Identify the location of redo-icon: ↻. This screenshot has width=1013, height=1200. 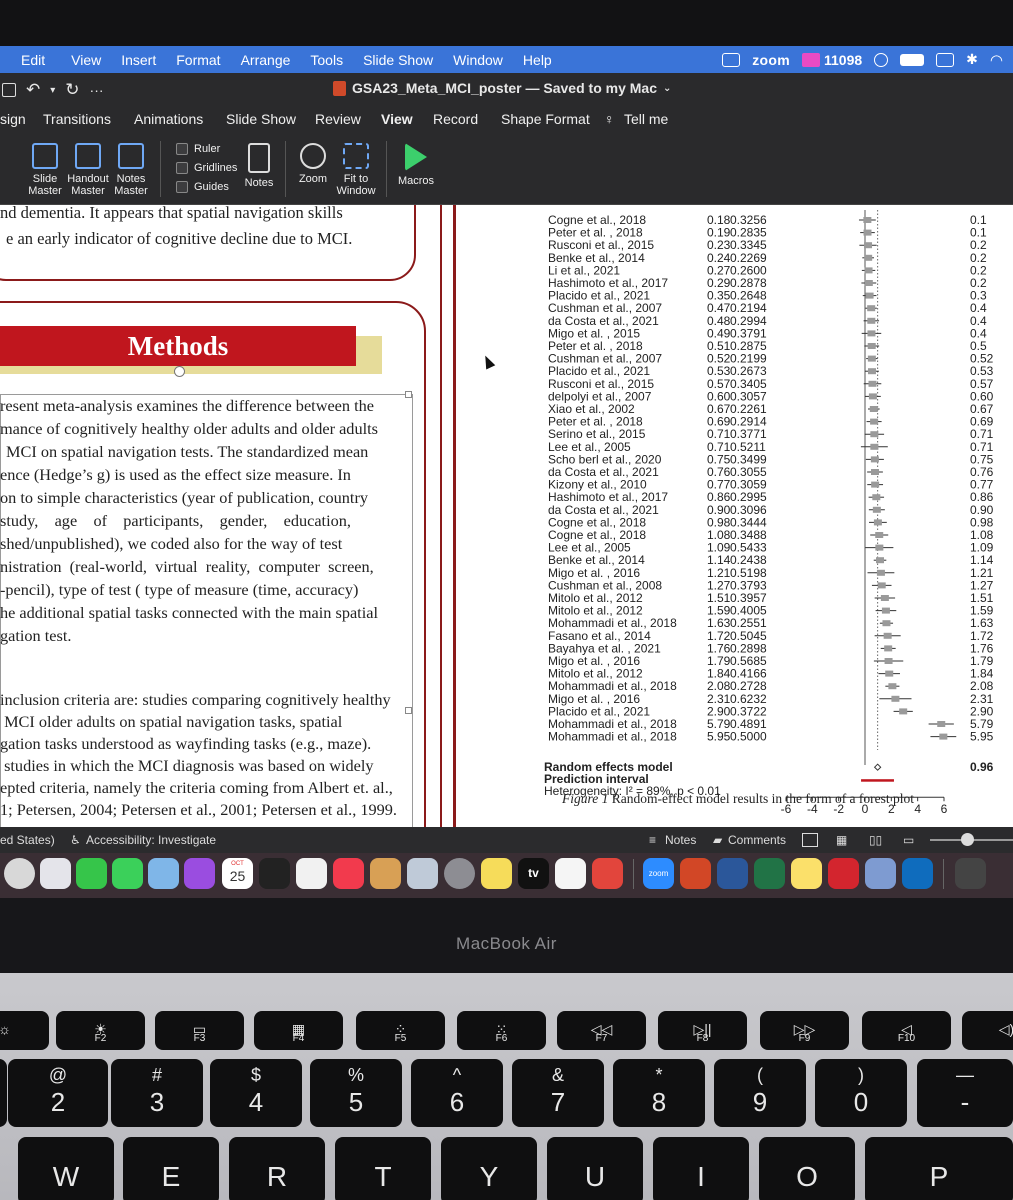
(72, 90).